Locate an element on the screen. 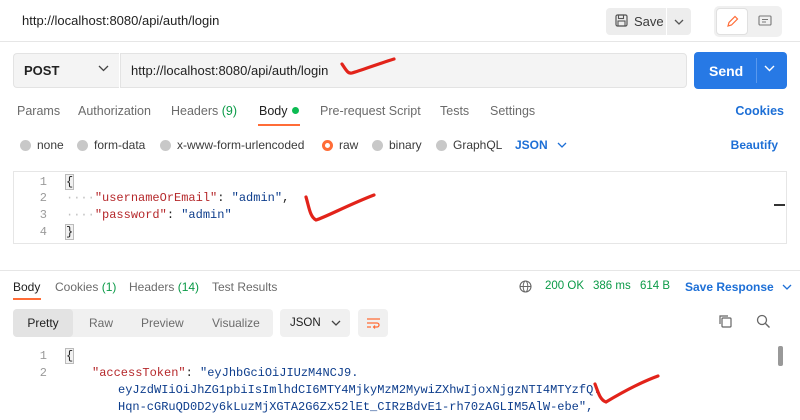 Image resolution: width=800 pixels, height=420 pixels. radio-graphql: GraphQL is located at coordinates (469, 145).